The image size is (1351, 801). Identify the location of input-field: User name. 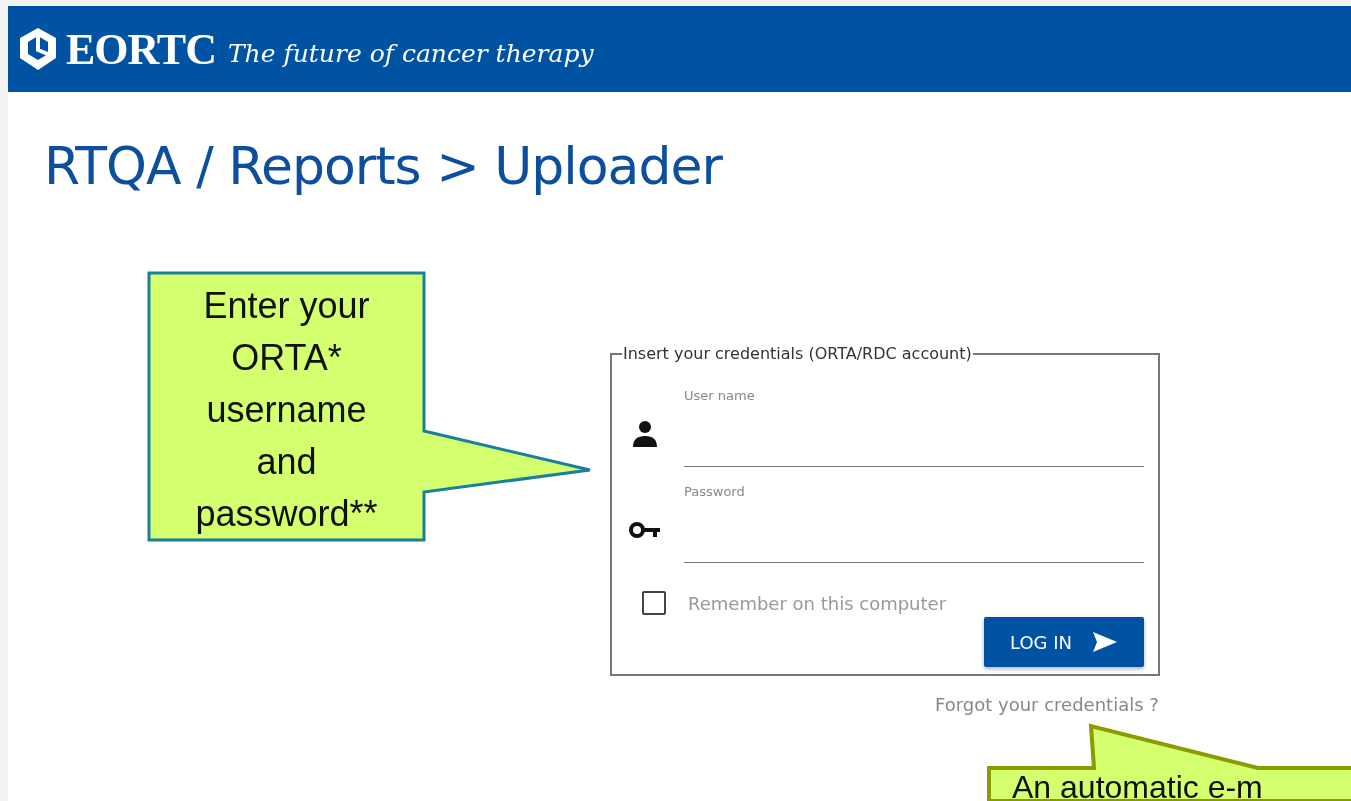
(914, 427).